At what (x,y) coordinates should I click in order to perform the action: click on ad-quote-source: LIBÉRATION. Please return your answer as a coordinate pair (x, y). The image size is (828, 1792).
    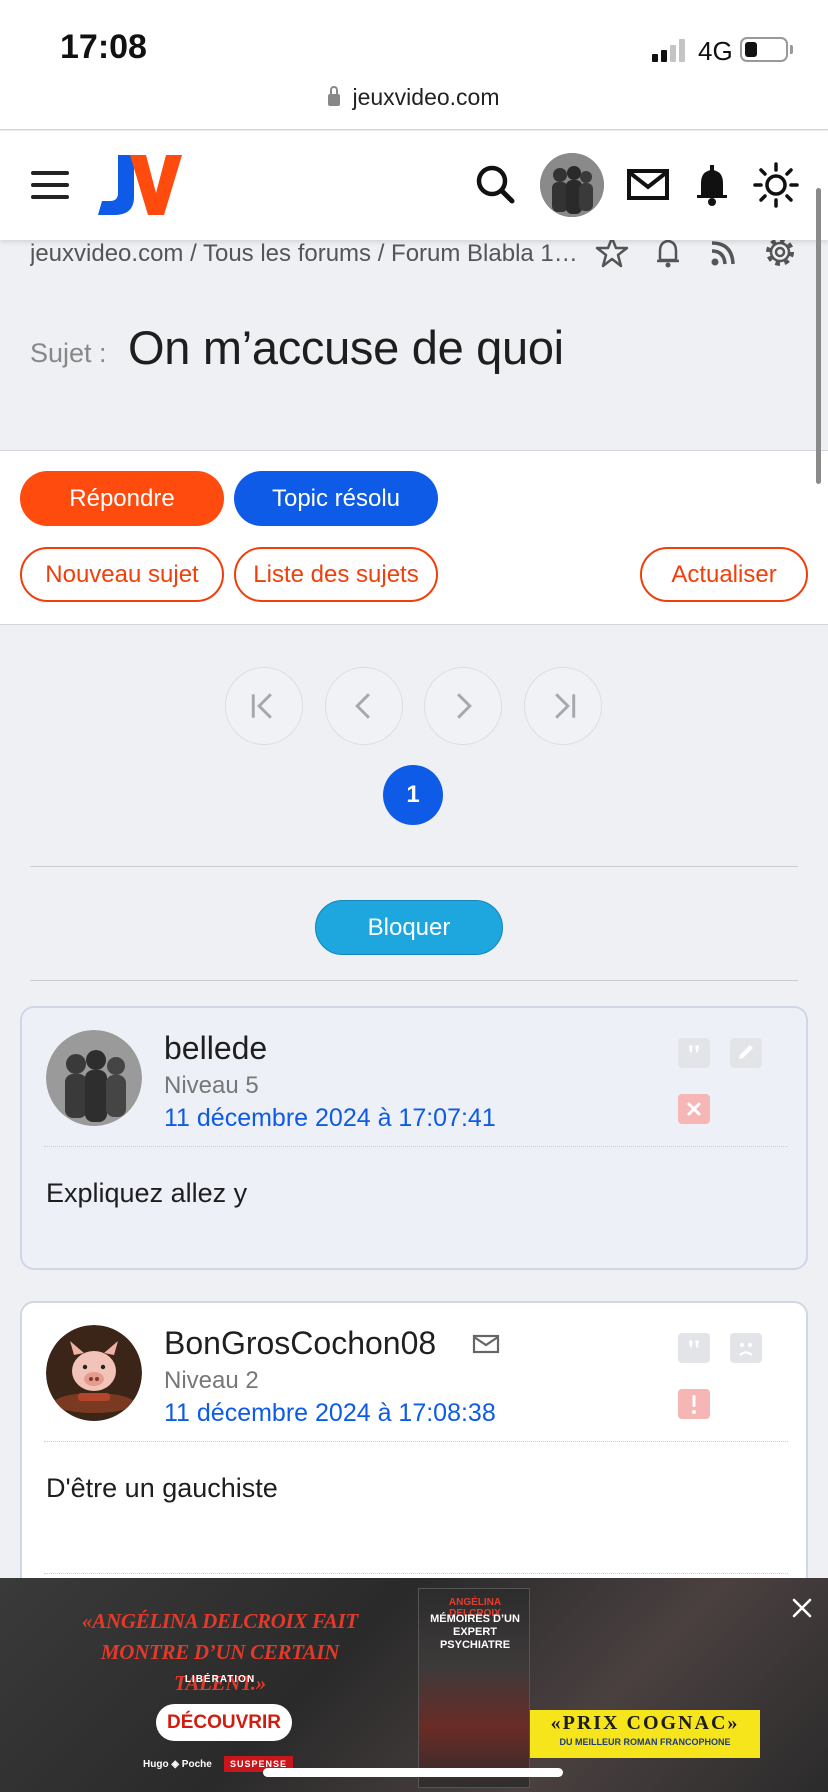
    Looking at the image, I should click on (220, 1679).